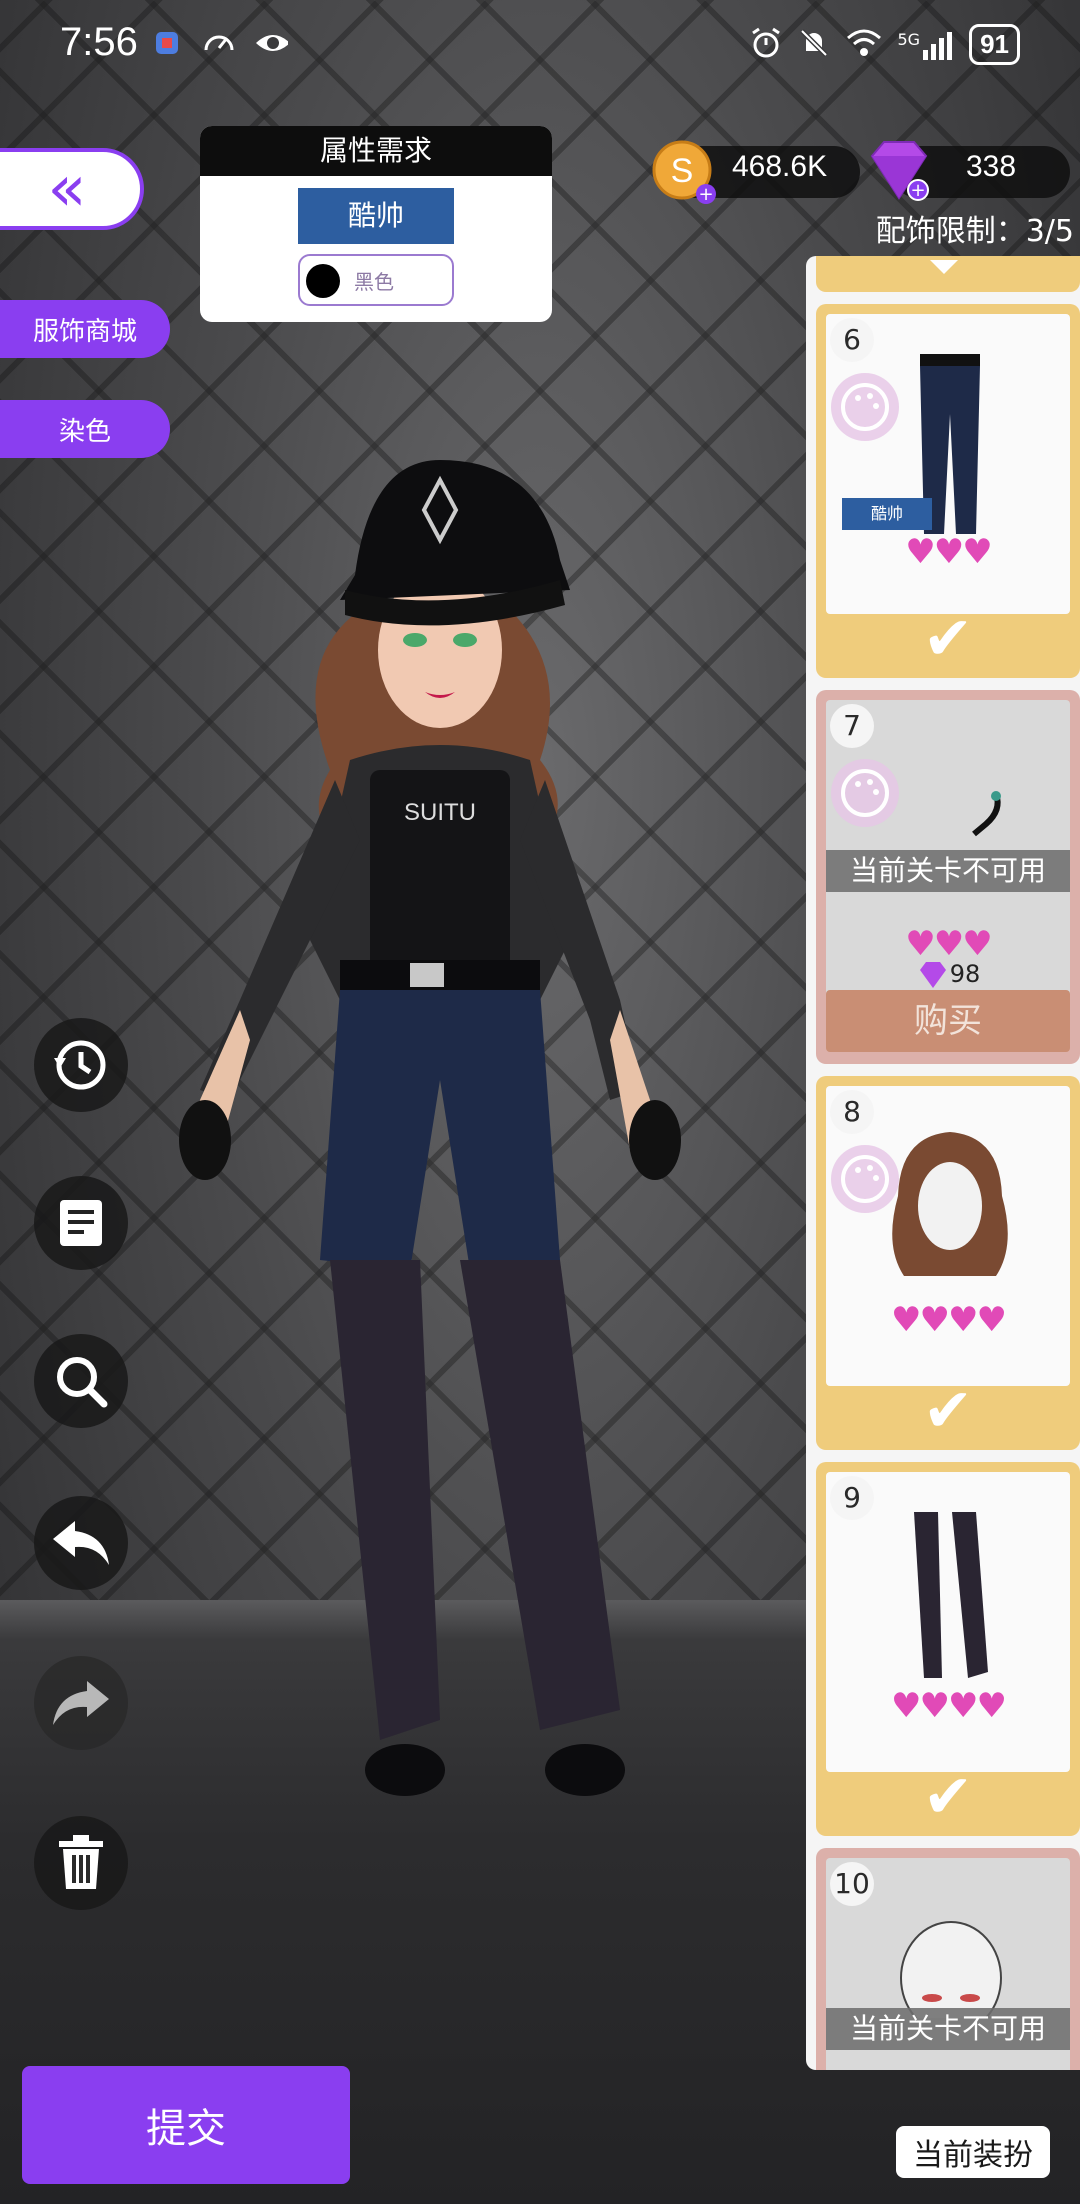  Describe the element at coordinates (965, 974) in the screenshot. I see `price-amount: 98` at that location.